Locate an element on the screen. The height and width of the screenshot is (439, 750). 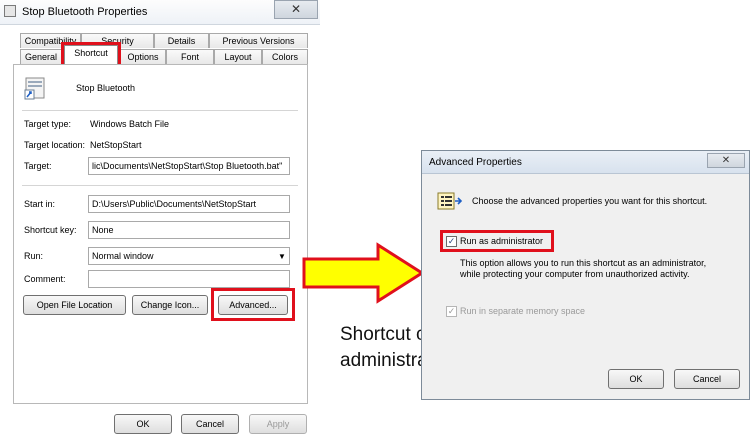
run-select: Normal window is located at coordinates (189, 256).